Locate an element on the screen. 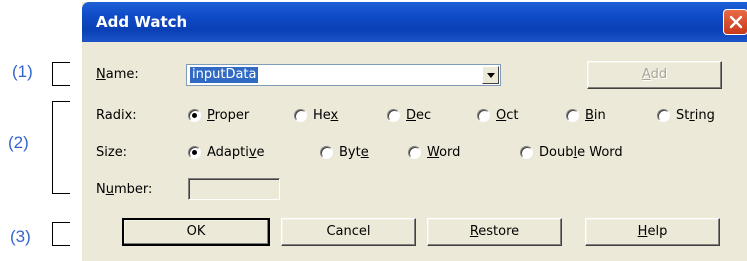 This screenshot has width=747, height=261. radix-option-2: Dec is located at coordinates (409, 115).